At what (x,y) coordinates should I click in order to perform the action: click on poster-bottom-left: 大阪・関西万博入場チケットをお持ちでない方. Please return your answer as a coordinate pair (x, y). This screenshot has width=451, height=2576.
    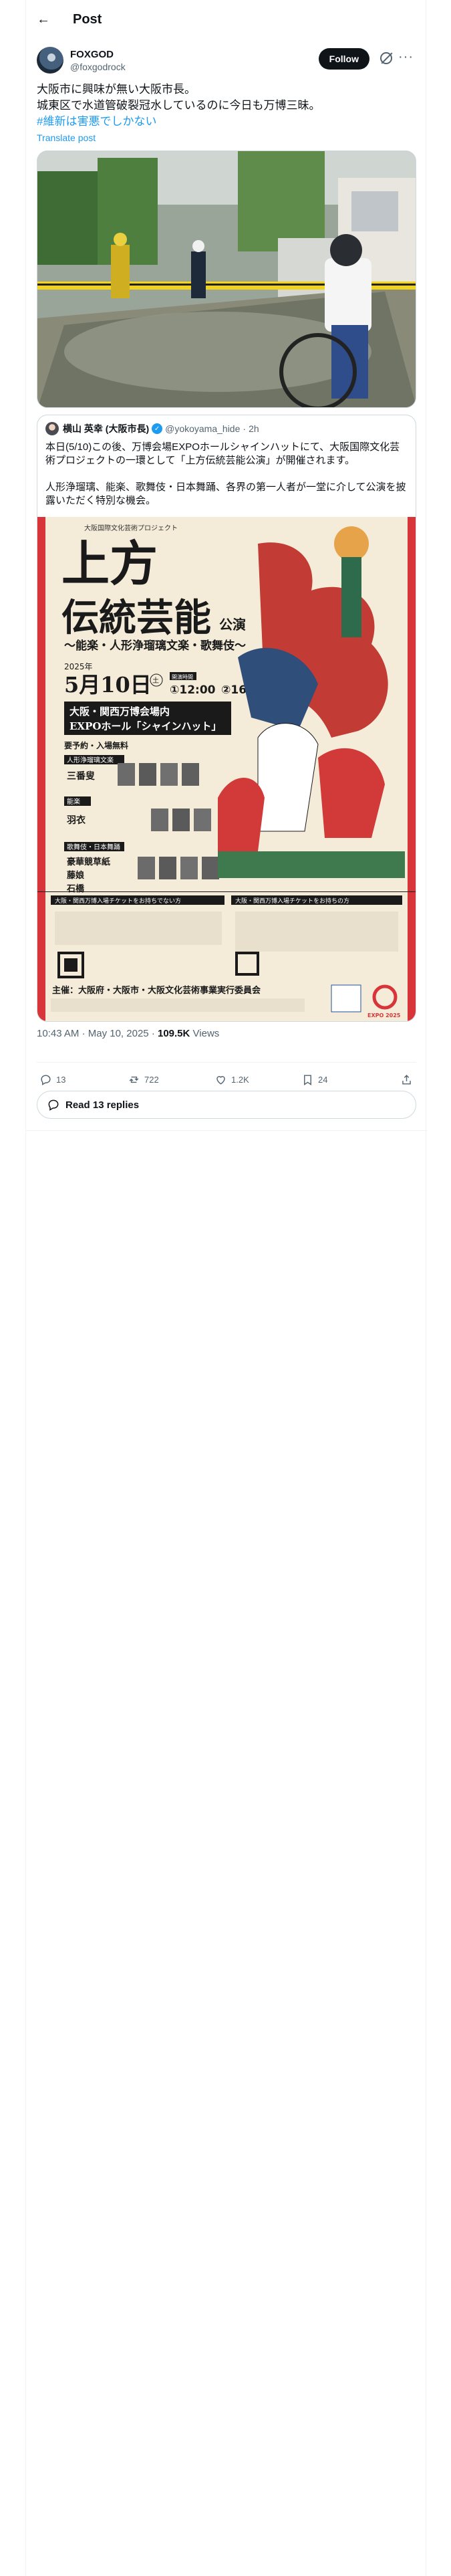
    Looking at the image, I should click on (118, 901).